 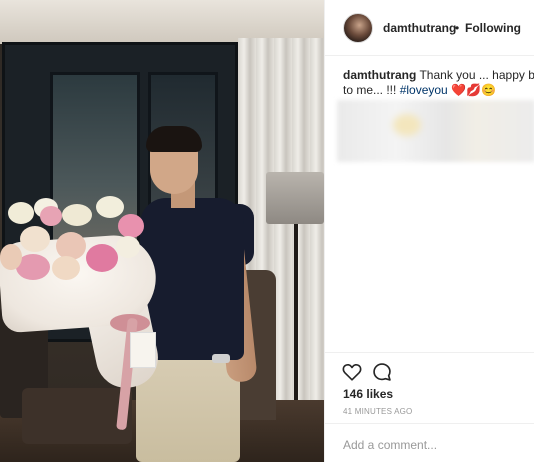 What do you see at coordinates (143, 350) in the screenshot?
I see `bouquet-card` at bounding box center [143, 350].